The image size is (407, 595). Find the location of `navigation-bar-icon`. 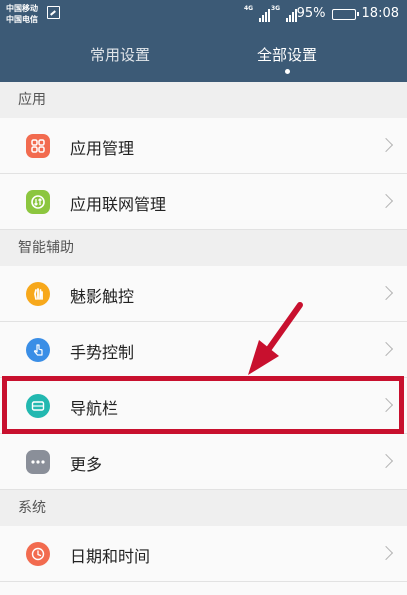

navigation-bar-icon is located at coordinates (38, 406).